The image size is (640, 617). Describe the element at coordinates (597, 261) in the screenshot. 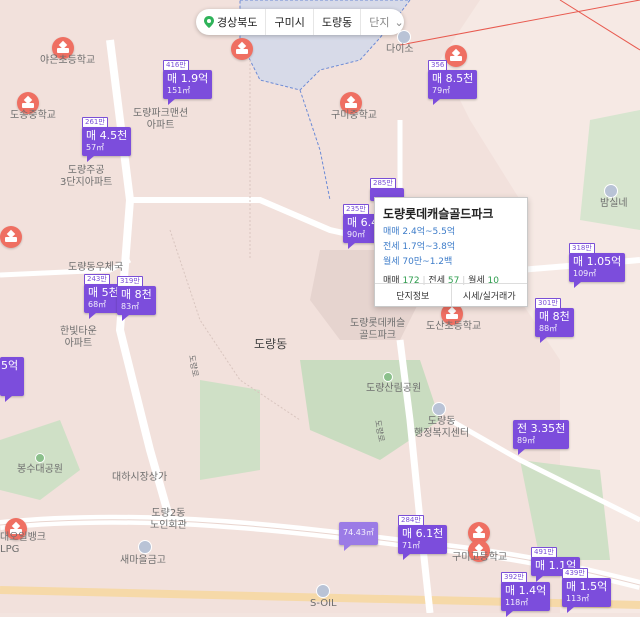

I see `listing-price: 매 1.05억` at that location.